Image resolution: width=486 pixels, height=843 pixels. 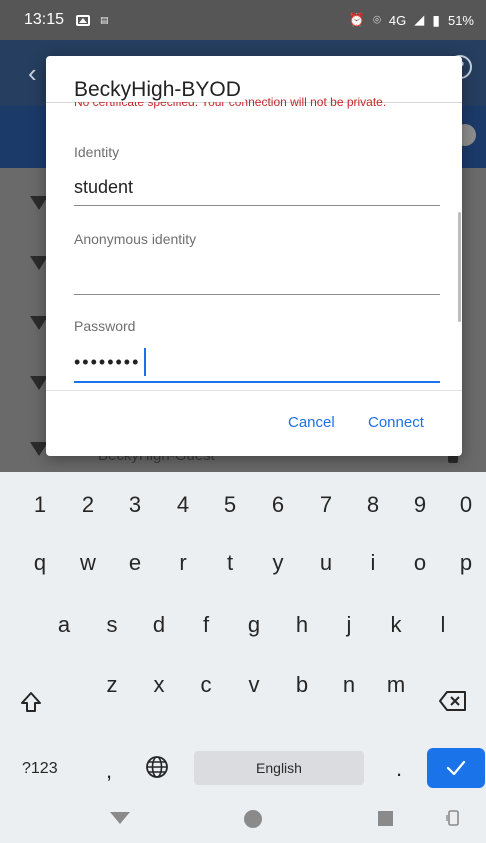 What do you see at coordinates (120, 818) in the screenshot?
I see `nav-back-icon` at bounding box center [120, 818].